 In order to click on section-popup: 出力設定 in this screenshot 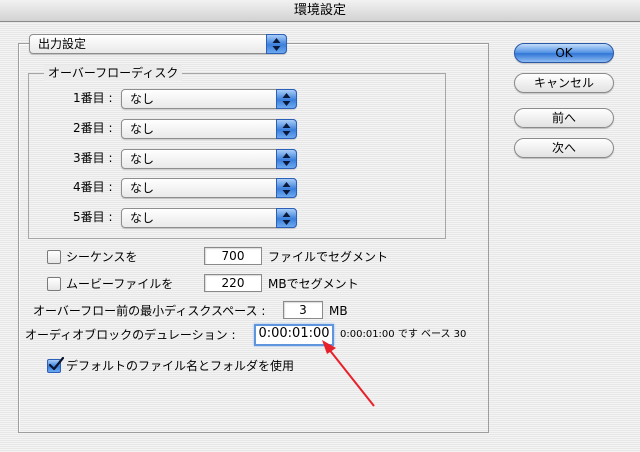, I will do `click(158, 44)`.